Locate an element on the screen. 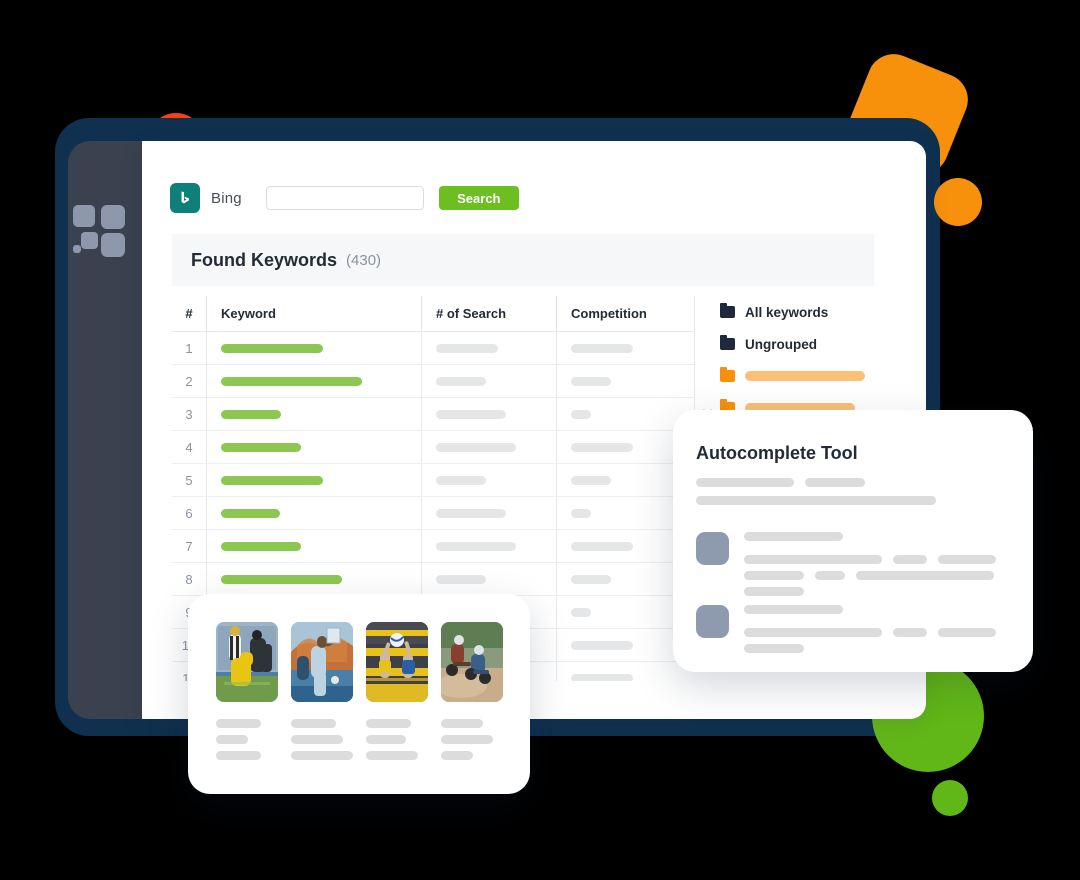  table-row: 2 is located at coordinates (433, 381).